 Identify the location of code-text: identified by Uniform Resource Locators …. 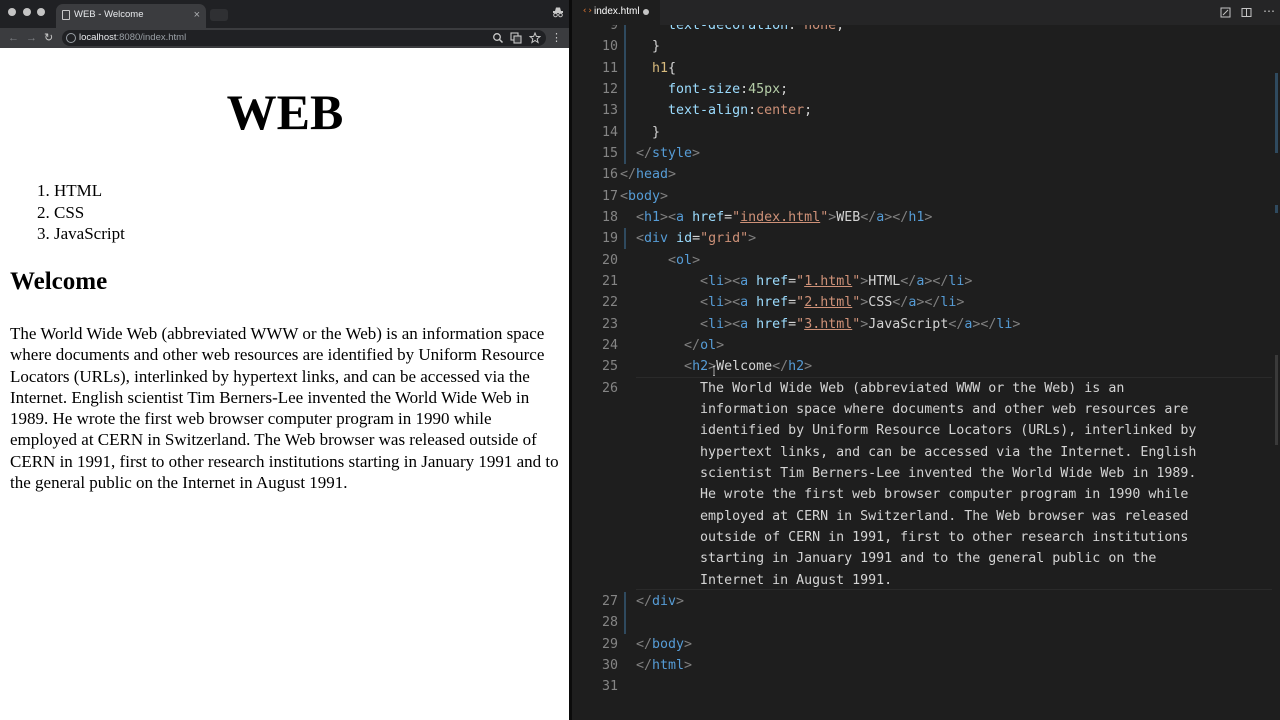
(948, 431).